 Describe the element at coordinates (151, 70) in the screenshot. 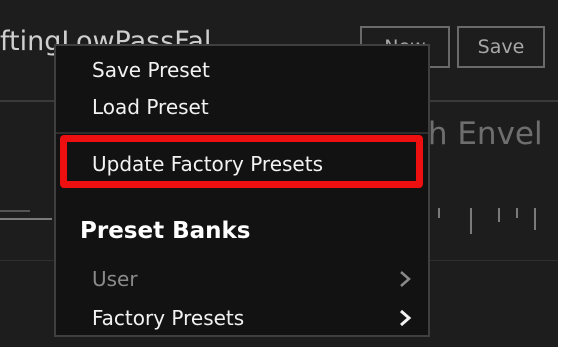

I see `menu-item-save-preset: Save Preset` at that location.